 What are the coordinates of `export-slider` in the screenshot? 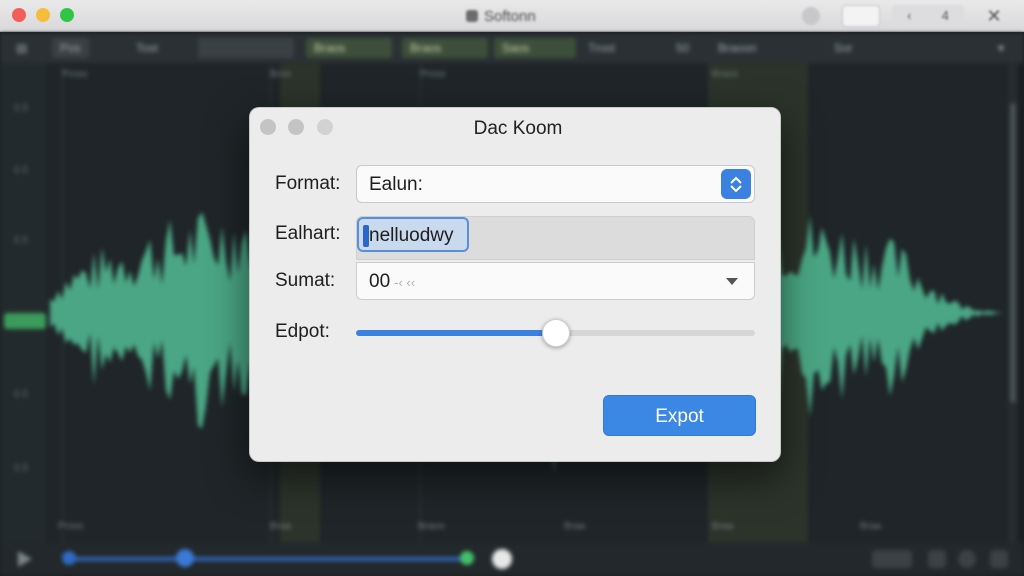 It's located at (555, 333).